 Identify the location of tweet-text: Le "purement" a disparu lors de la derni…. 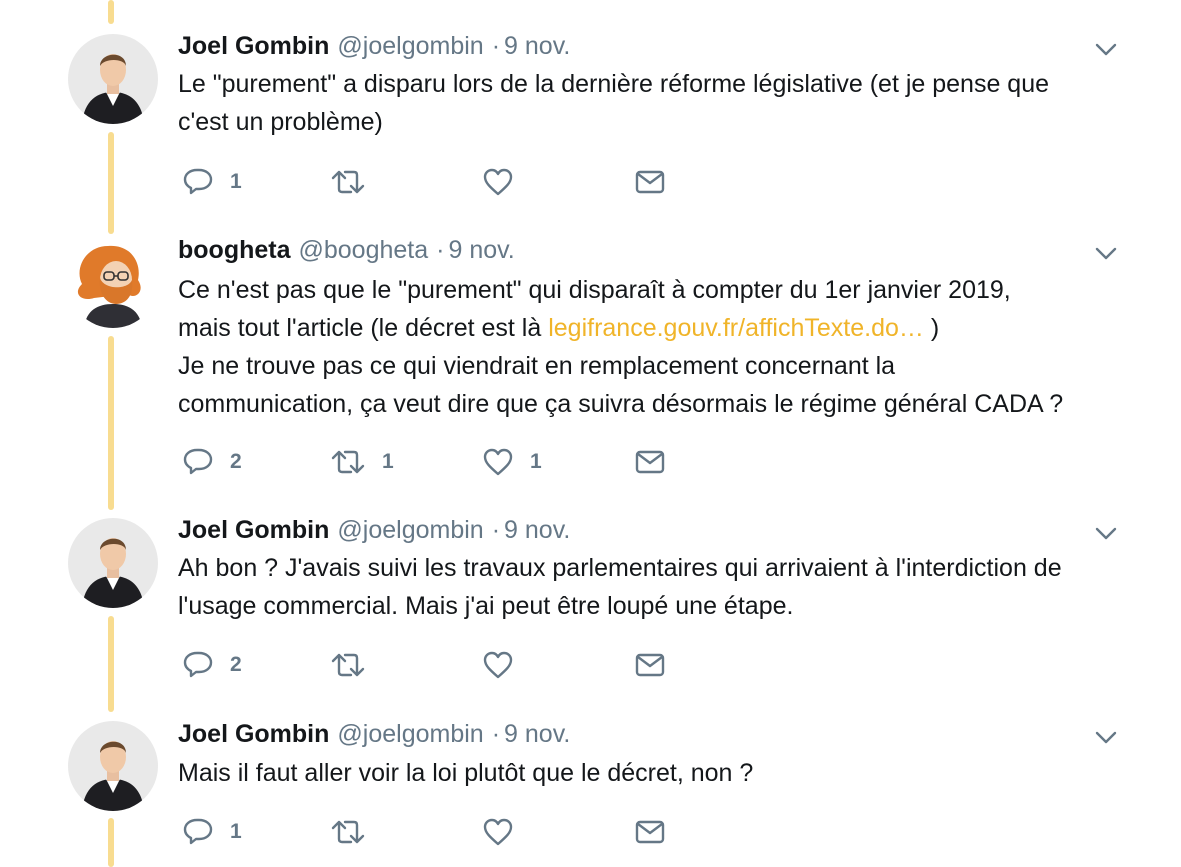
(658, 103).